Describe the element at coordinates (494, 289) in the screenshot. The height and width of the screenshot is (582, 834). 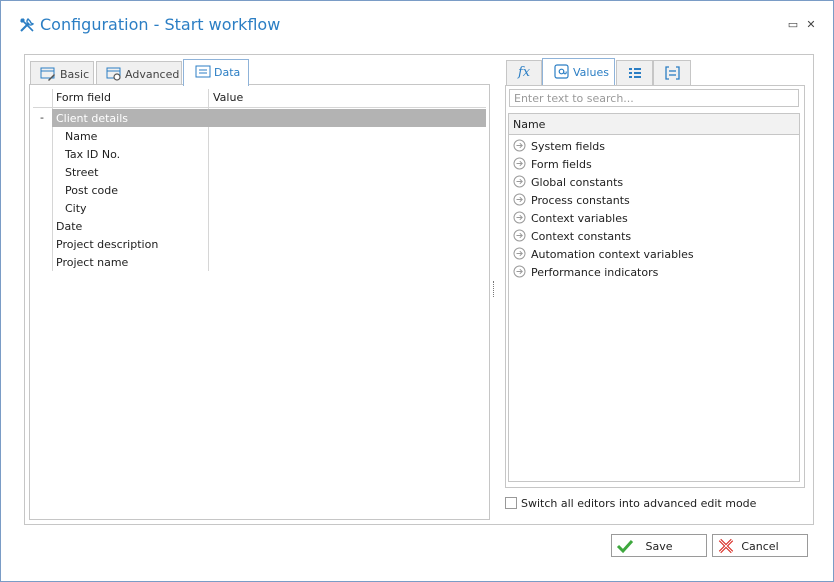
I see `panel-splitter` at that location.